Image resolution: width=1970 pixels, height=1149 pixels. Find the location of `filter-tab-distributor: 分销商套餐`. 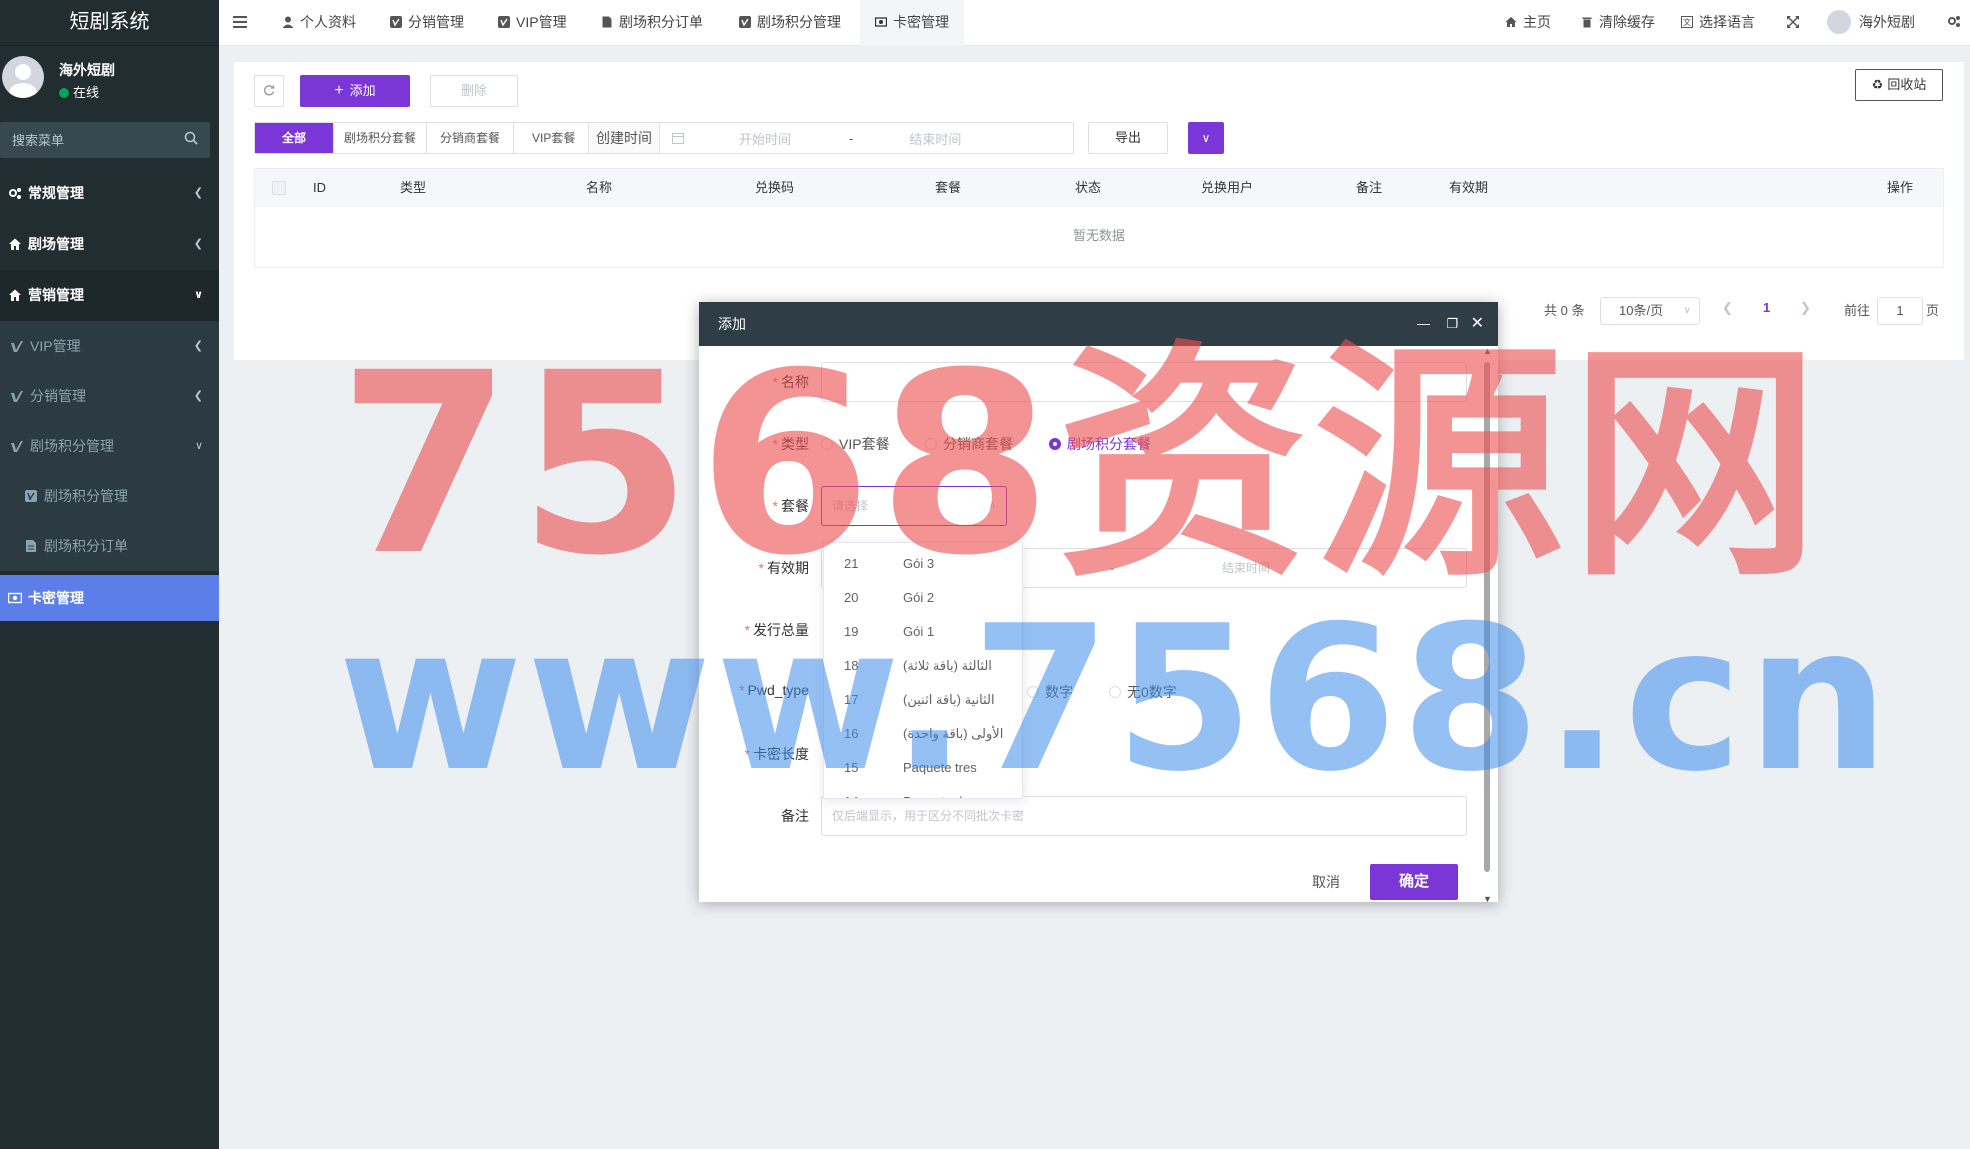

filter-tab-distributor: 分销商套餐 is located at coordinates (471, 138).